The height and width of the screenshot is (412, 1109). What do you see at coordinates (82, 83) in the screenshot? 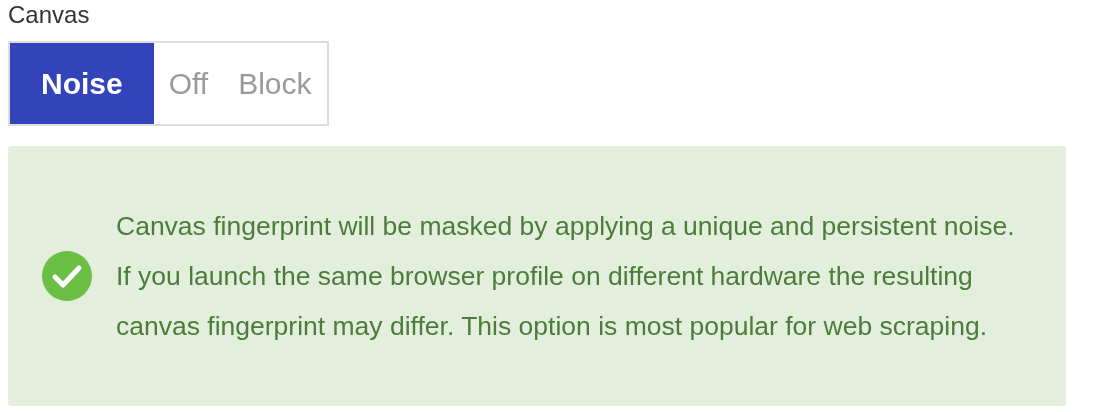
I see `mode-tab: Noise` at bounding box center [82, 83].